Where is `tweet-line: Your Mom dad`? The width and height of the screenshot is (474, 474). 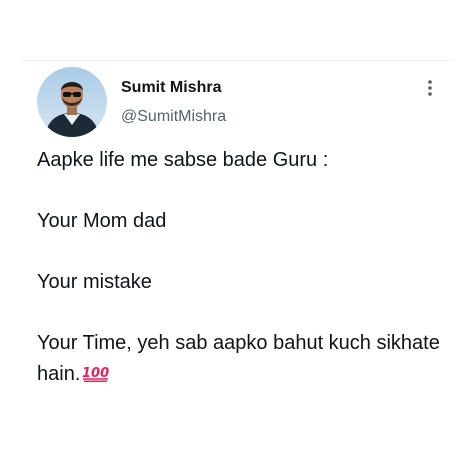 tweet-line: Your Mom dad is located at coordinates (102, 221).